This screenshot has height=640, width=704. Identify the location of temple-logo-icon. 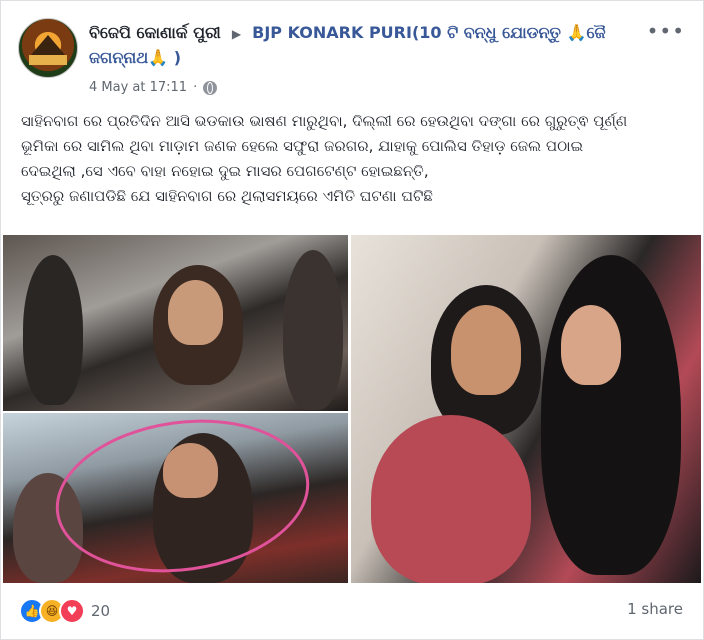
(48, 45).